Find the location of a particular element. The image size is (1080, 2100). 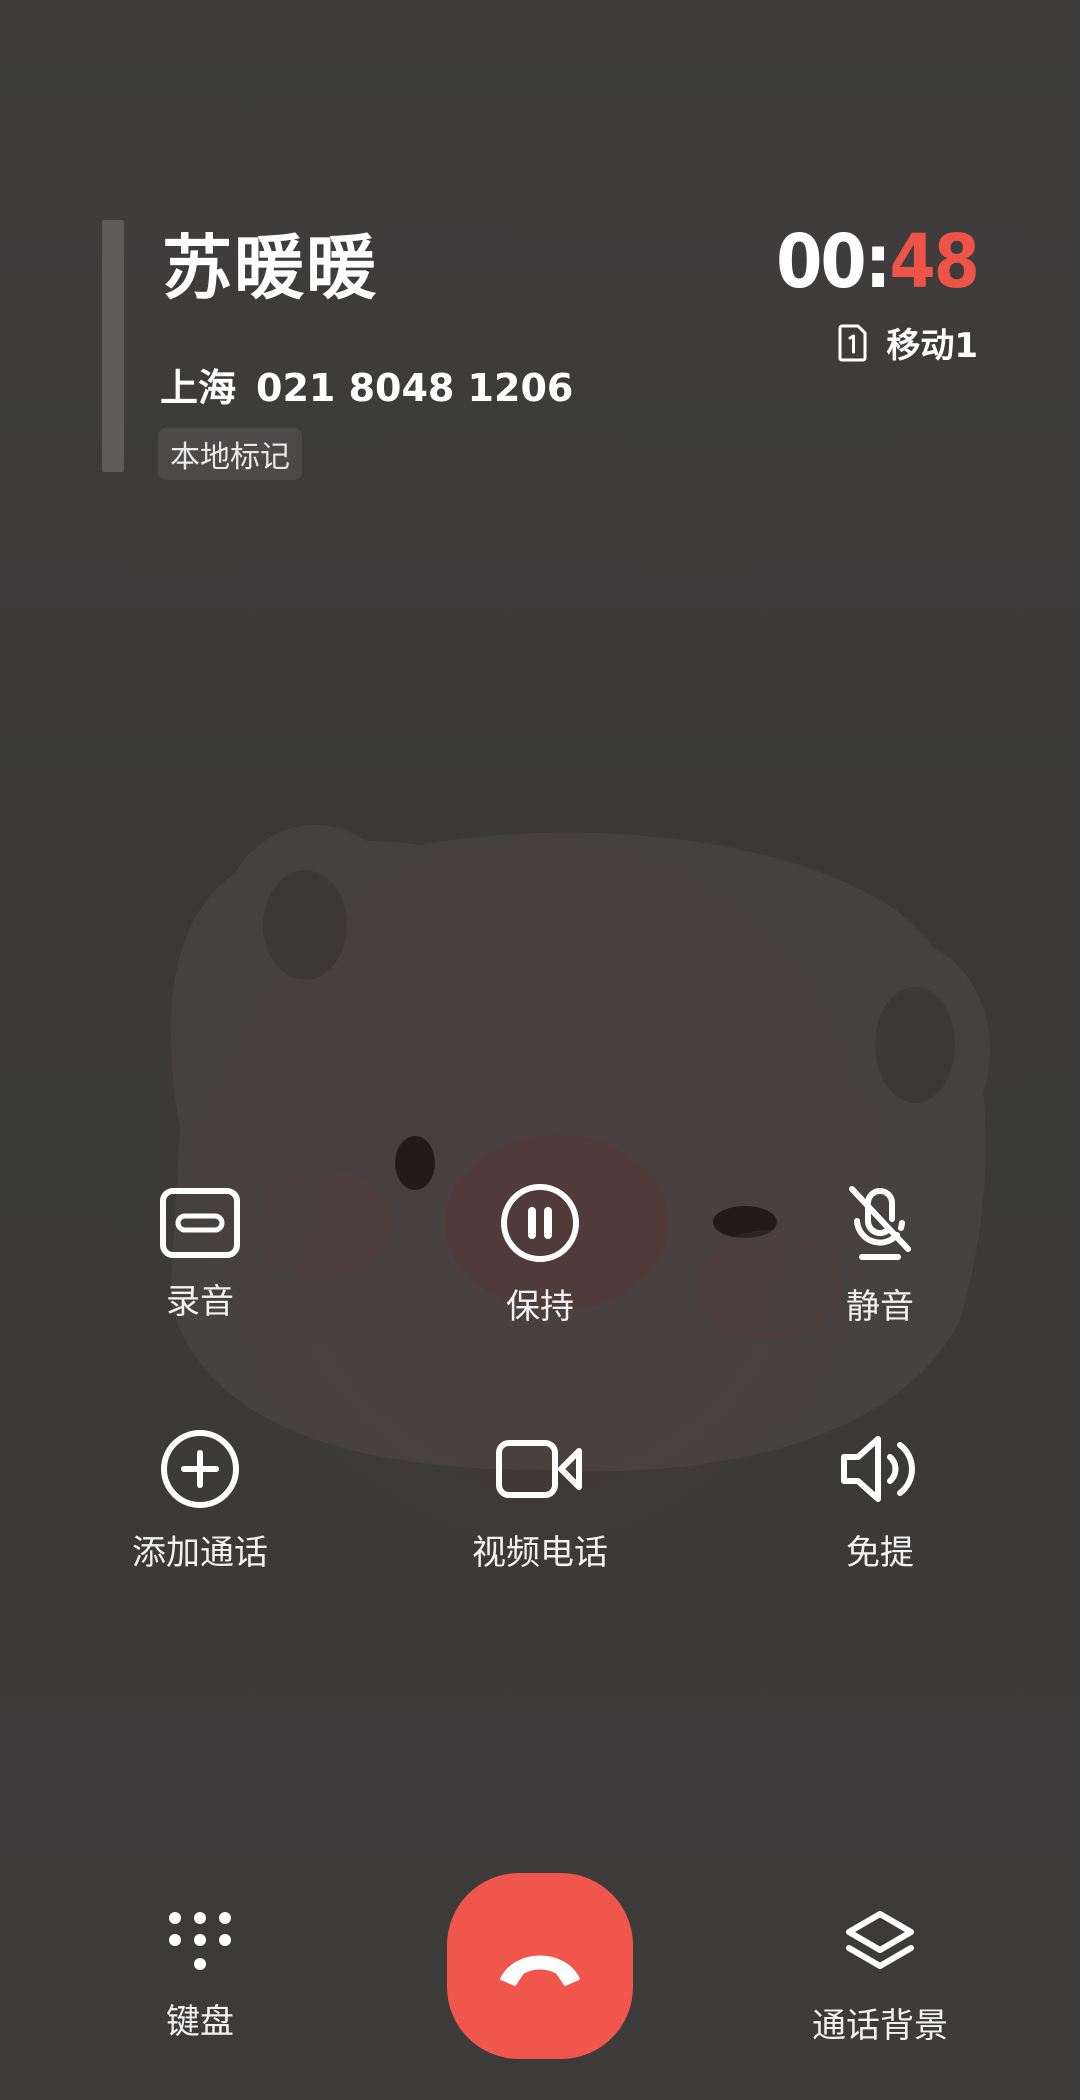

add-call-button: 添加通话 is located at coordinates (200, 1501).